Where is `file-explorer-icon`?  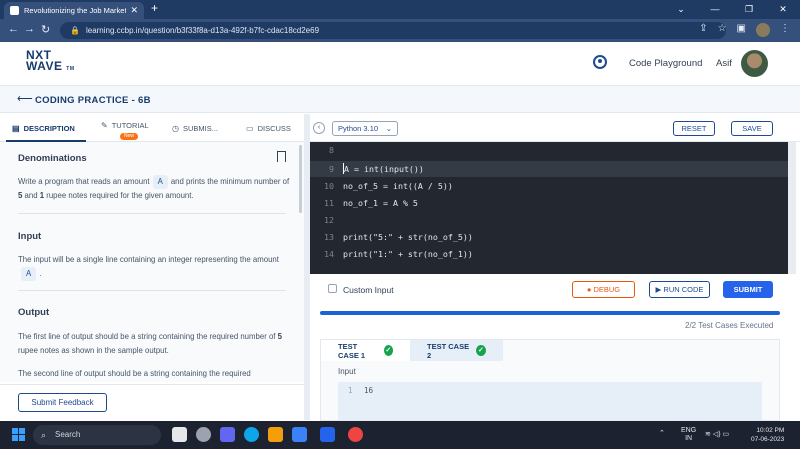 file-explorer-icon is located at coordinates (275, 434).